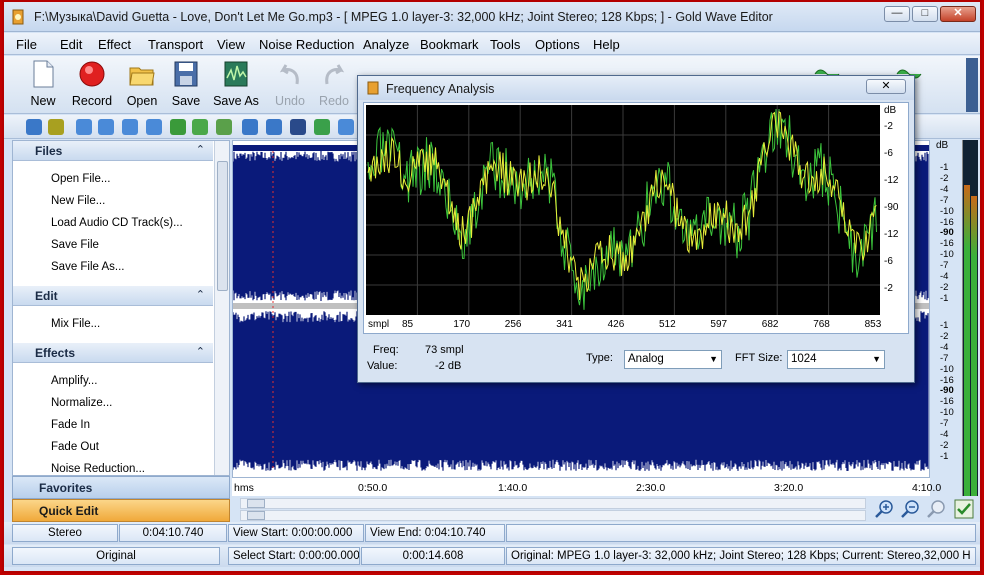 This screenshot has width=984, height=575. I want to click on zoom-100-icon, so click(154, 127).